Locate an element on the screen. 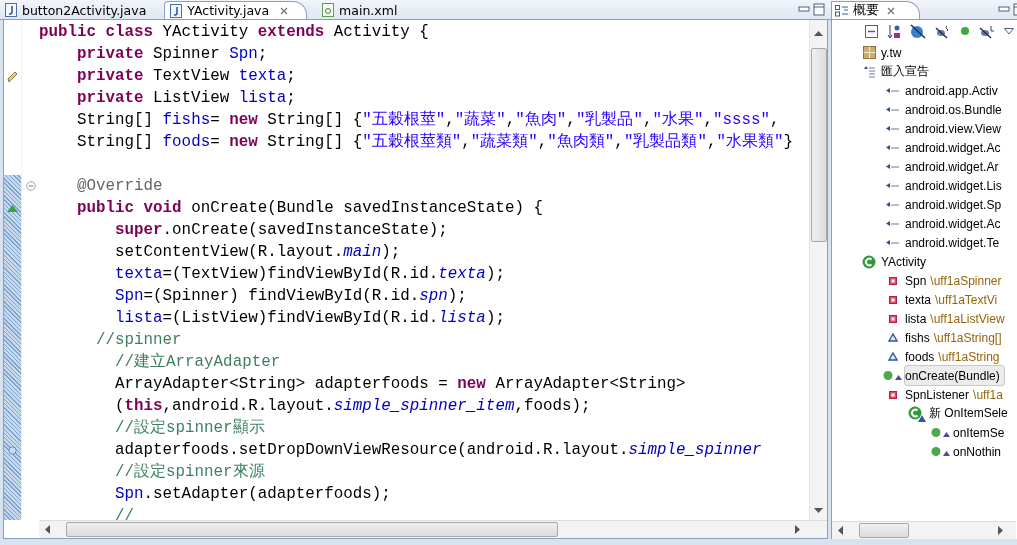  file-tab: button2Activity.java is located at coordinates (77, 10).